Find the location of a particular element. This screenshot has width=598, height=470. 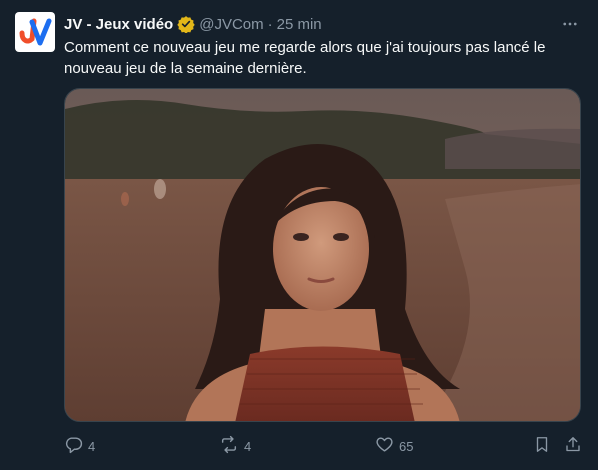

author-handle: @JVCom is located at coordinates (231, 24).